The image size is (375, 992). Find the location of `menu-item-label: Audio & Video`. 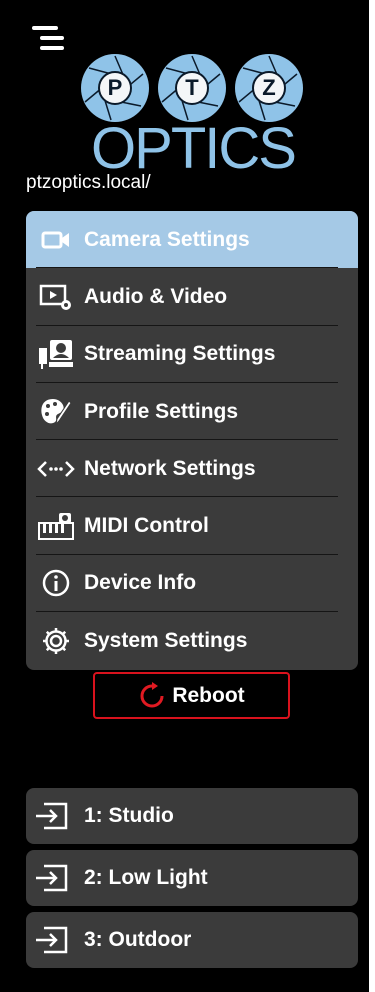

menu-item-label: Audio & Video is located at coordinates (156, 296).